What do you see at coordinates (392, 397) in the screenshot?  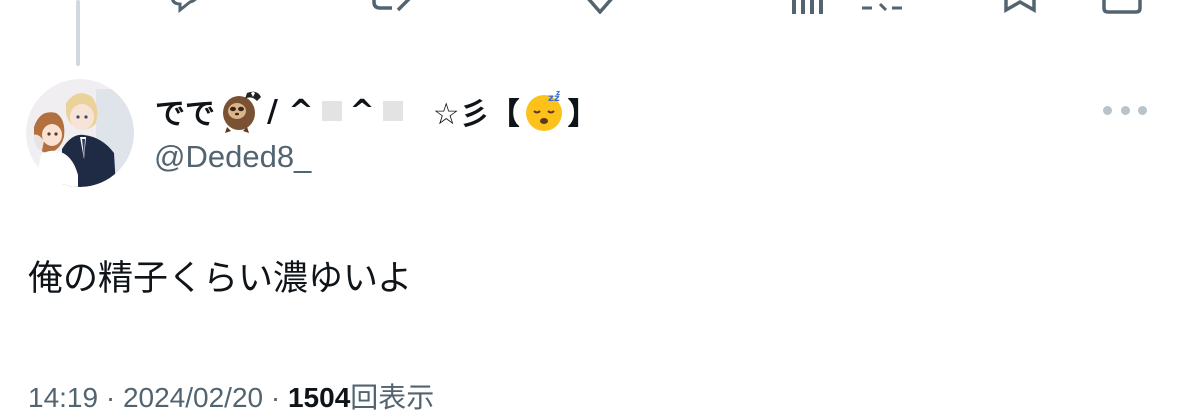 I see `views-label: 回表示` at bounding box center [392, 397].